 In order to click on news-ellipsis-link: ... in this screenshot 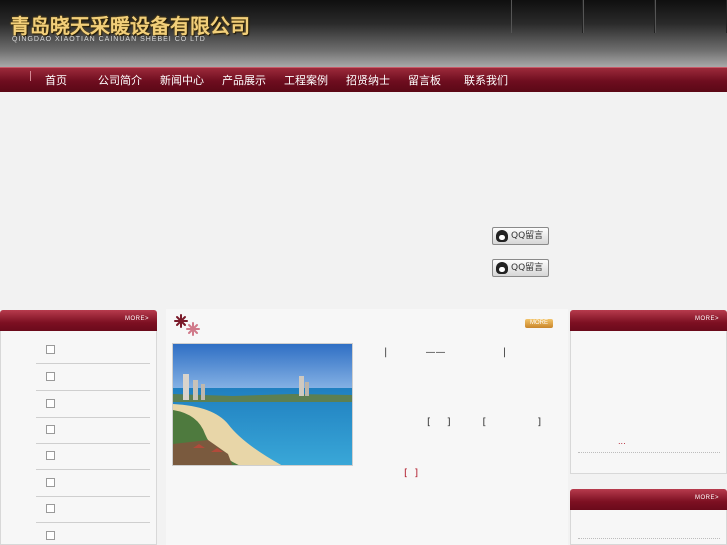, I will do `click(622, 441)`.